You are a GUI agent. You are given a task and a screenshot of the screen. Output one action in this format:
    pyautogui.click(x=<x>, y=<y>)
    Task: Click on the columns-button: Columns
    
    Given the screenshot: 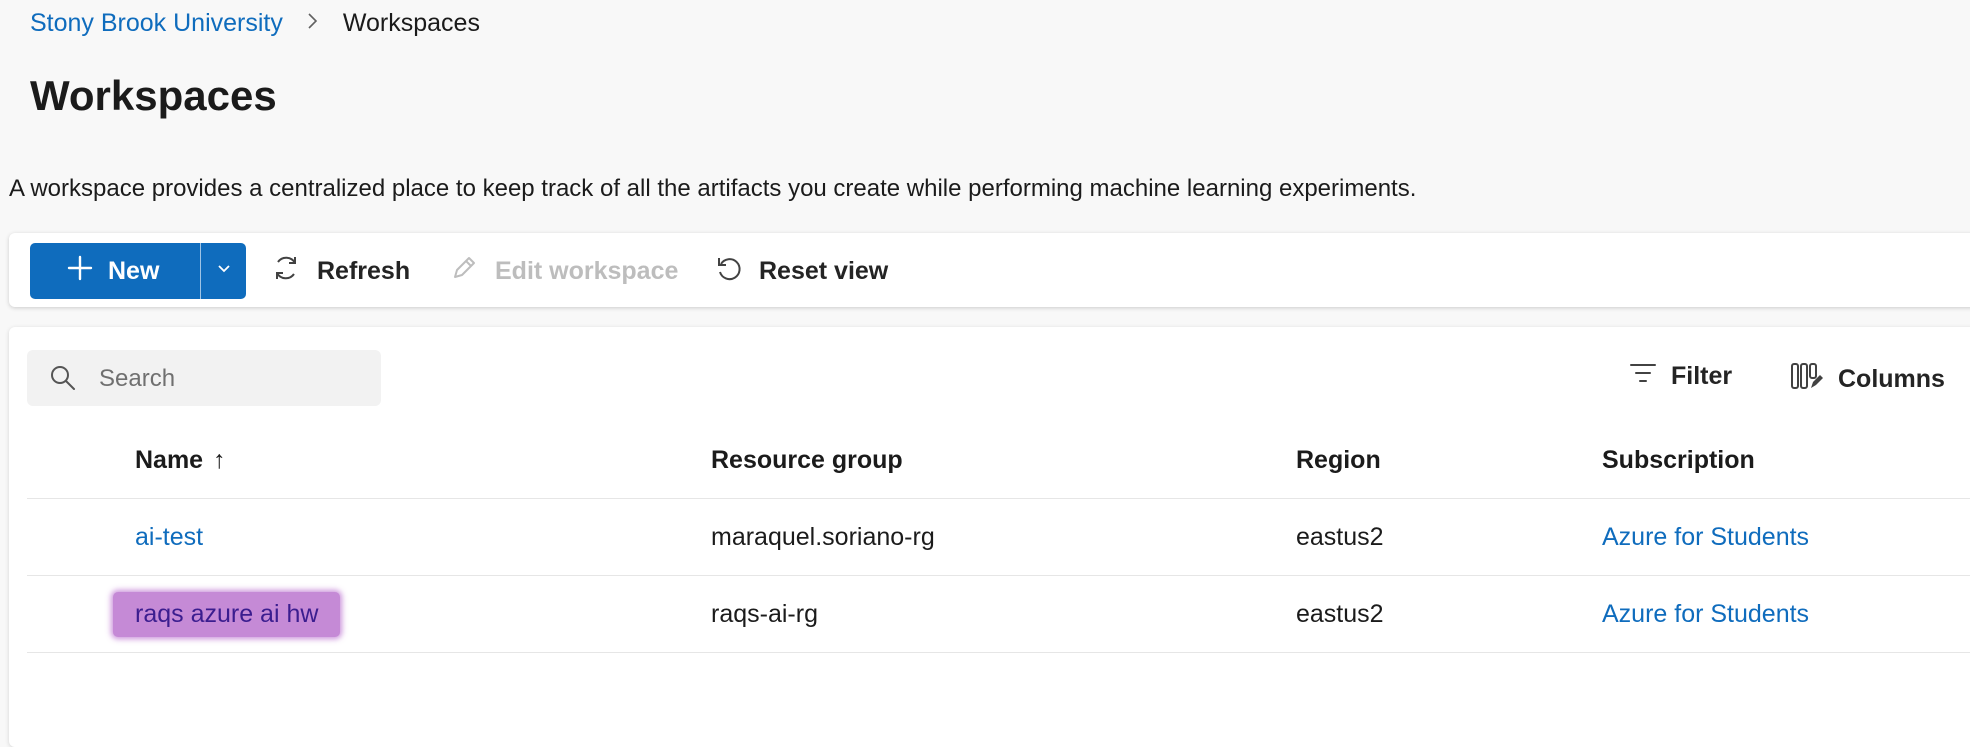 What is the action you would take?
    pyautogui.click(x=1867, y=379)
    